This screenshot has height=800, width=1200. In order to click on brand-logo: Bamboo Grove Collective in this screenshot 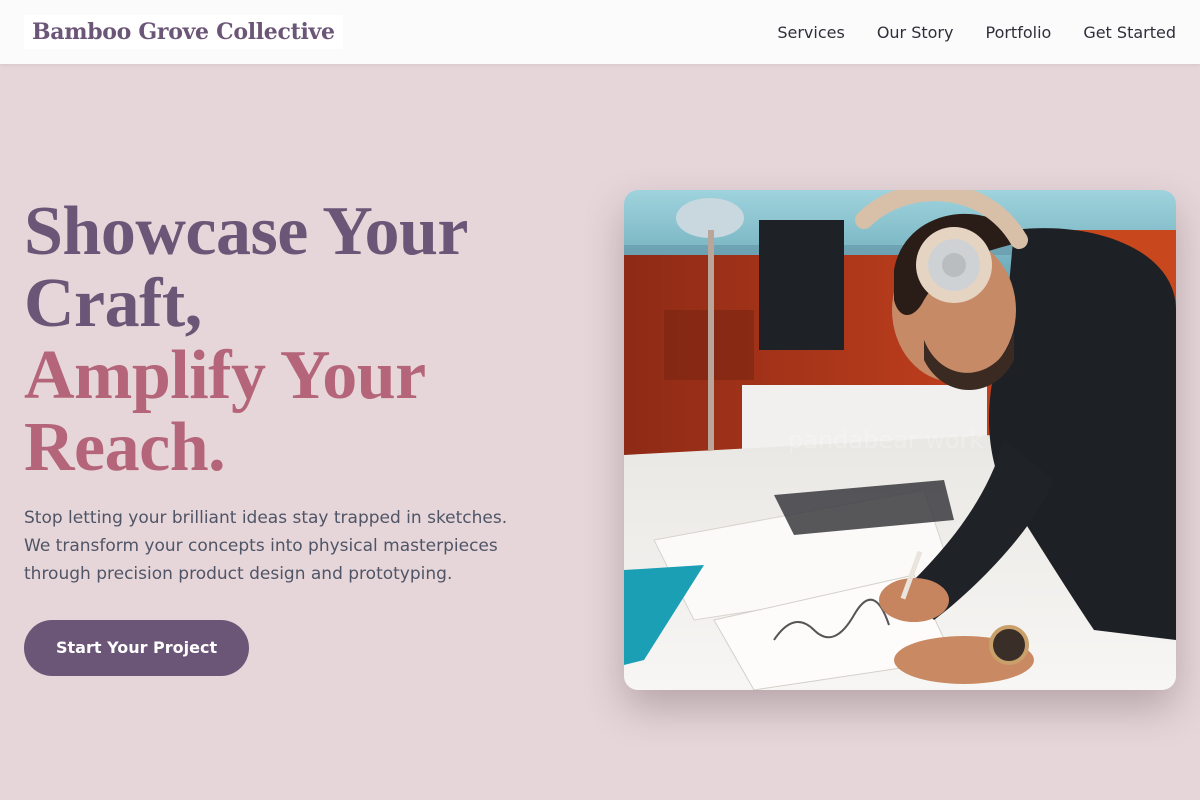, I will do `click(183, 32)`.